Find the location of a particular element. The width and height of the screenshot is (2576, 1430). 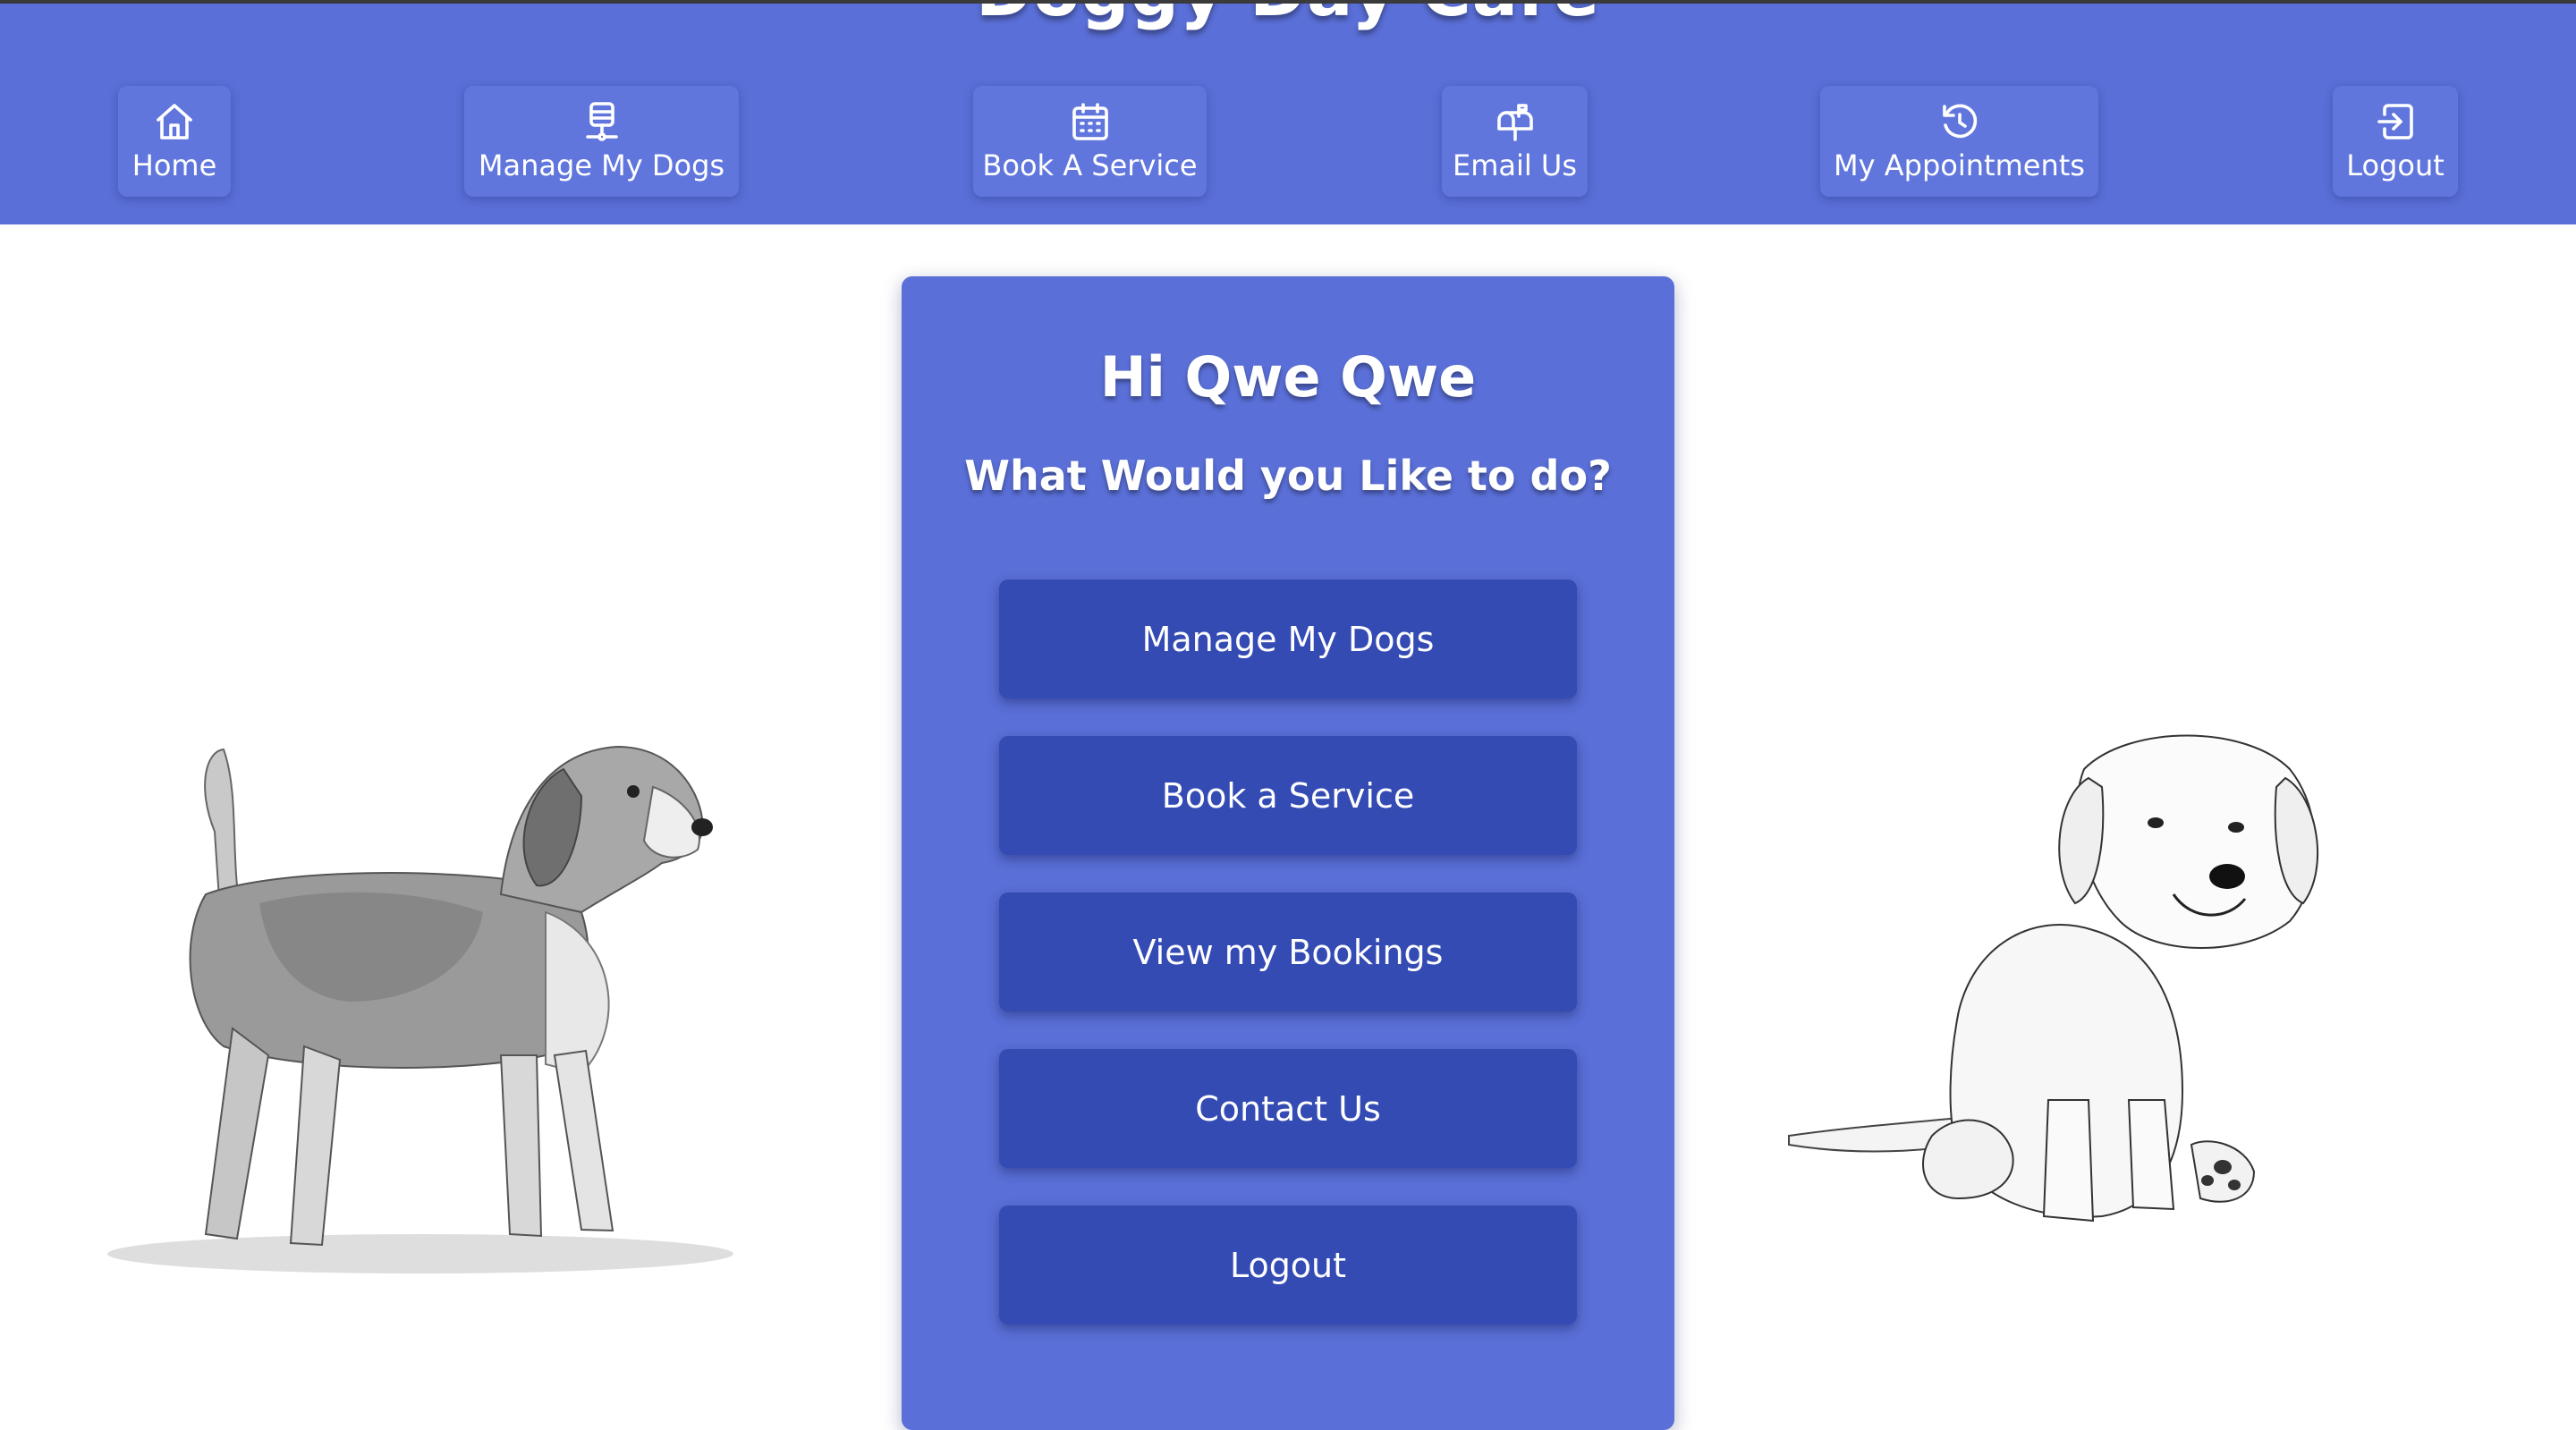

greeting-heading: Hi Qwe Qwe is located at coordinates (1288, 377).